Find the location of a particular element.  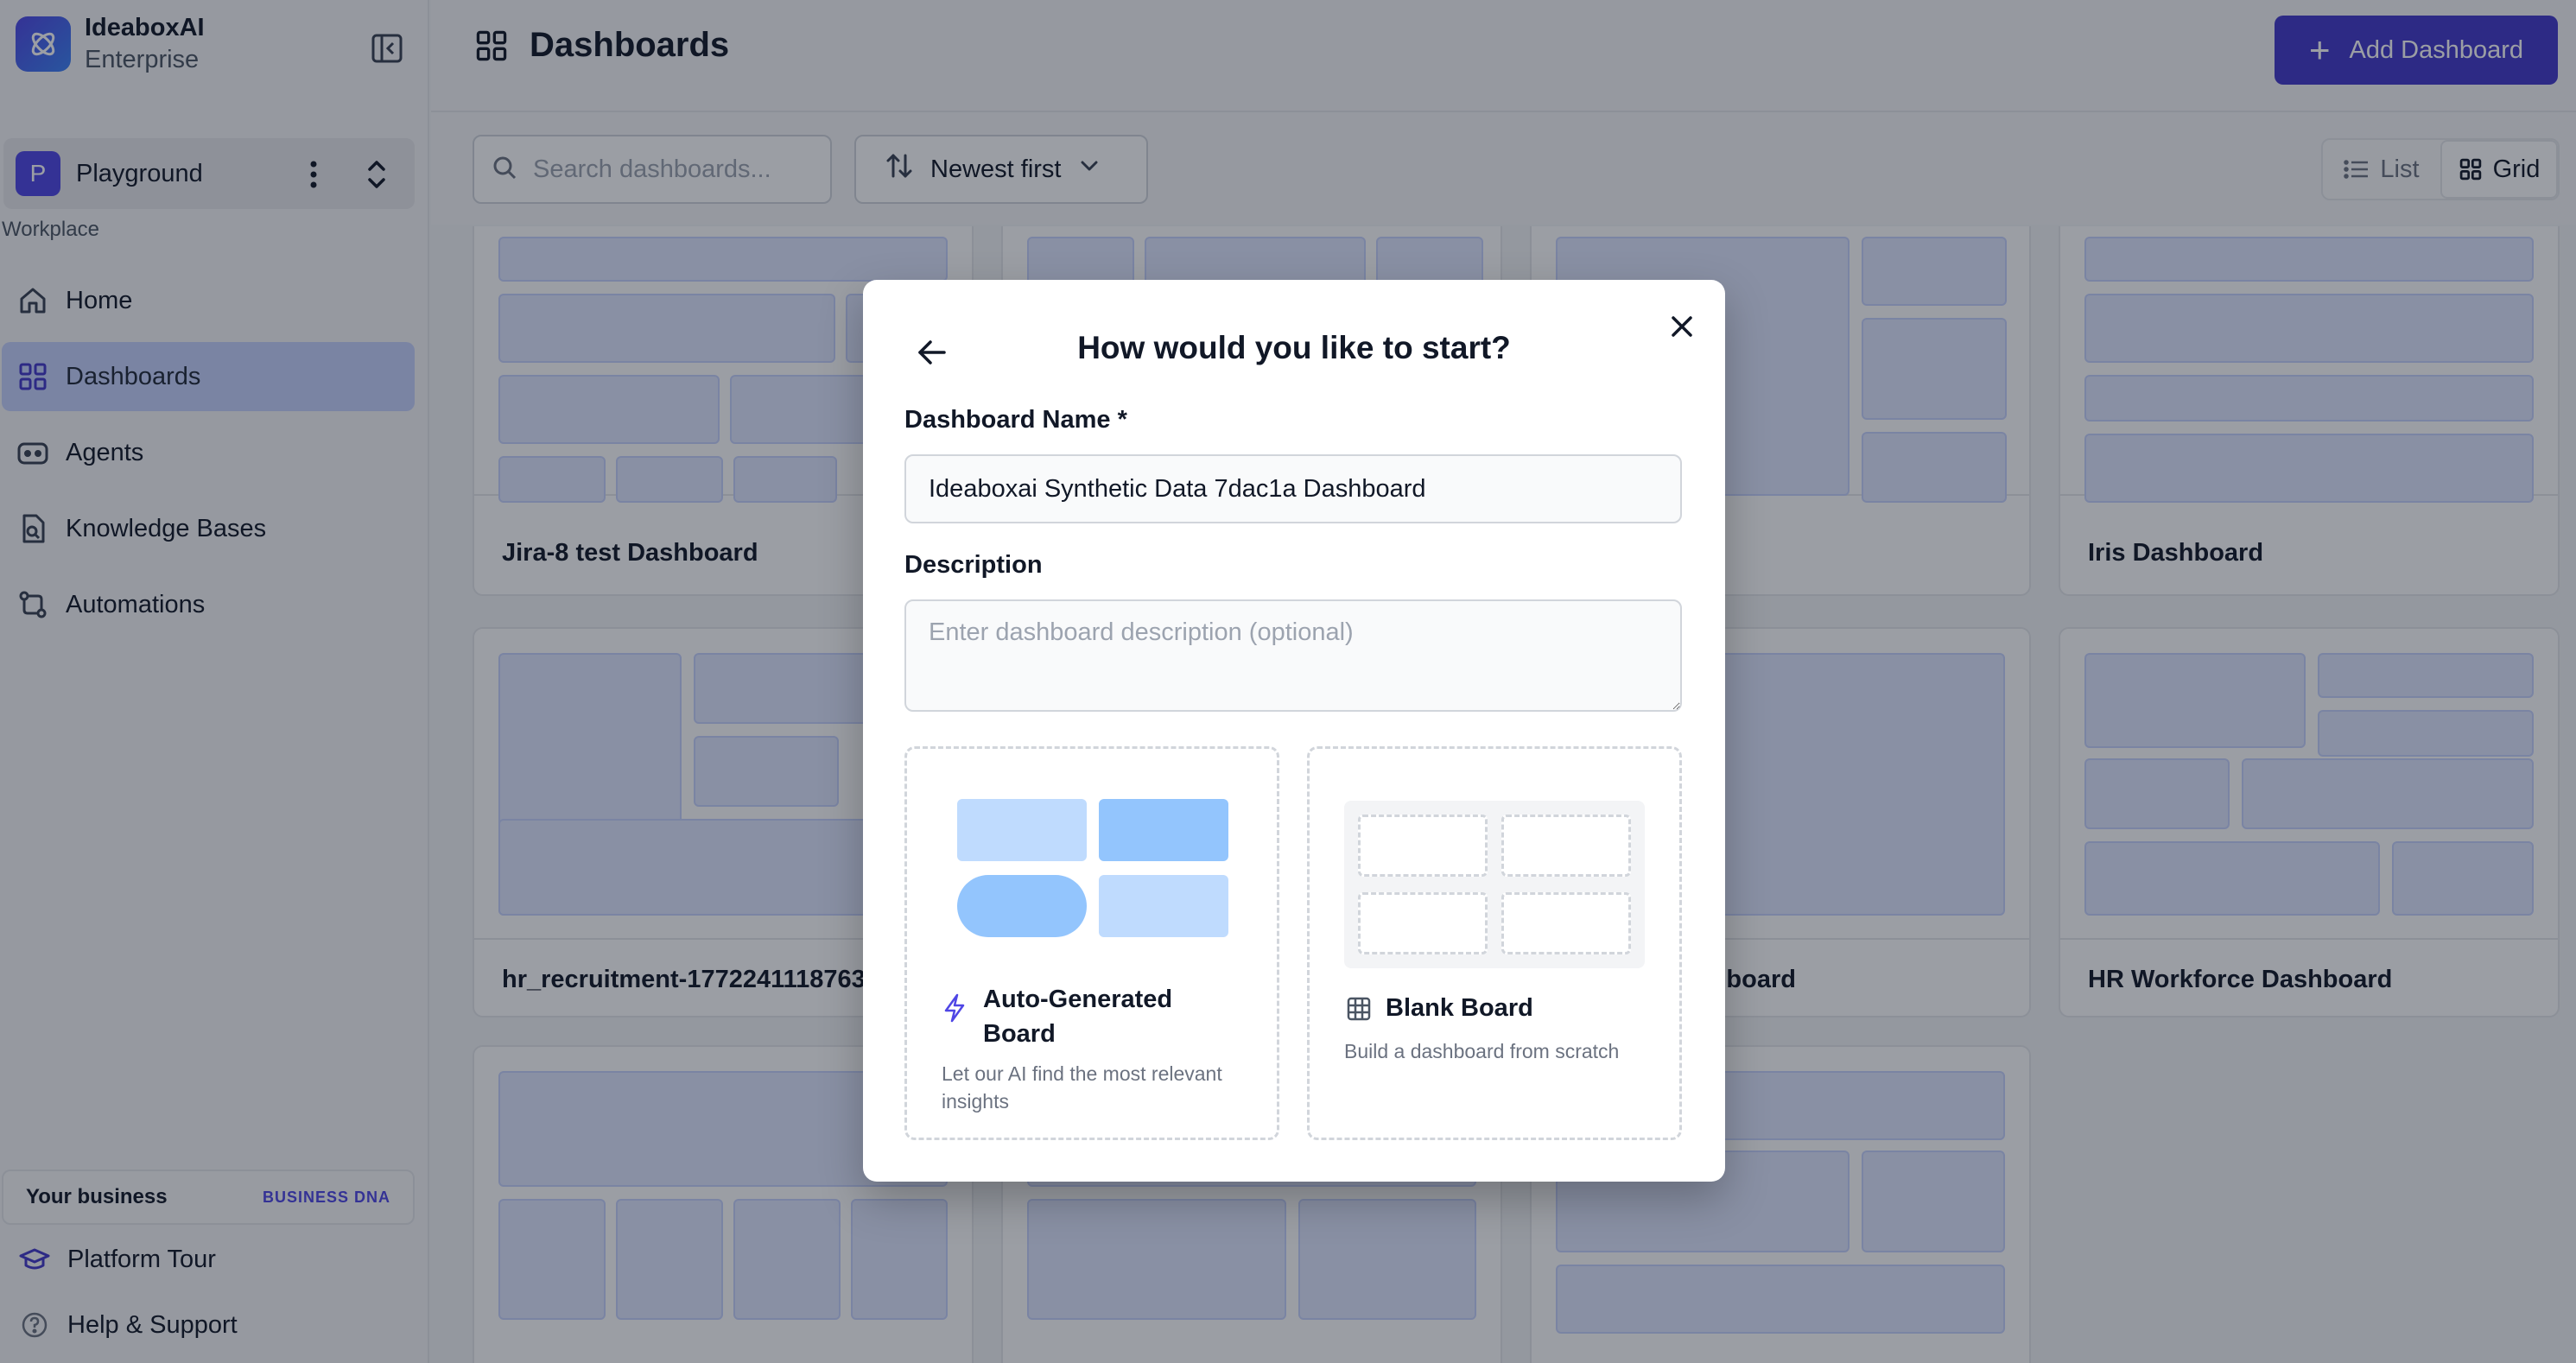

auto-board-title: Auto-Generated Board is located at coordinates (1078, 1017).